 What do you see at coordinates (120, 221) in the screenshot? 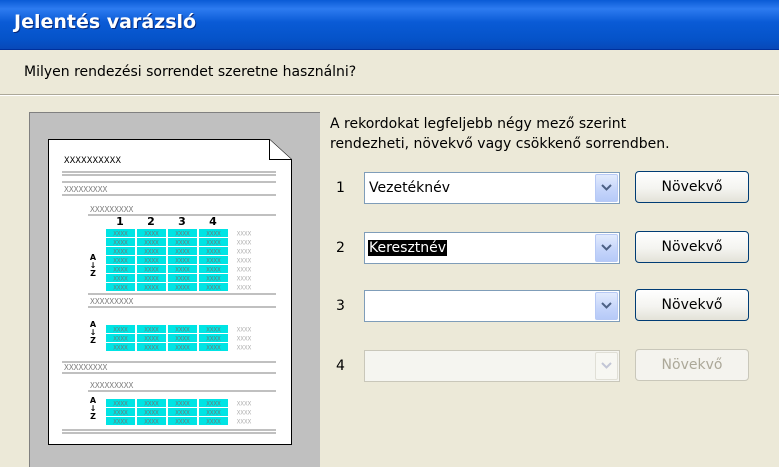
I see `preview-column-number: 1` at bounding box center [120, 221].